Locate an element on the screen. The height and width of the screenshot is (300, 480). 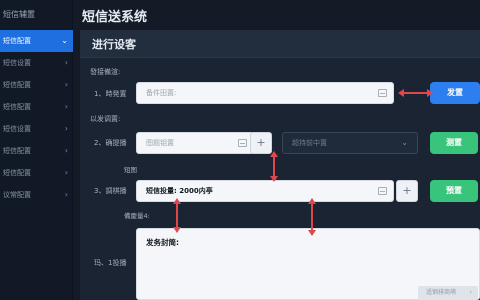
footer-button: 适钢排商萌 › is located at coordinates (448, 293).